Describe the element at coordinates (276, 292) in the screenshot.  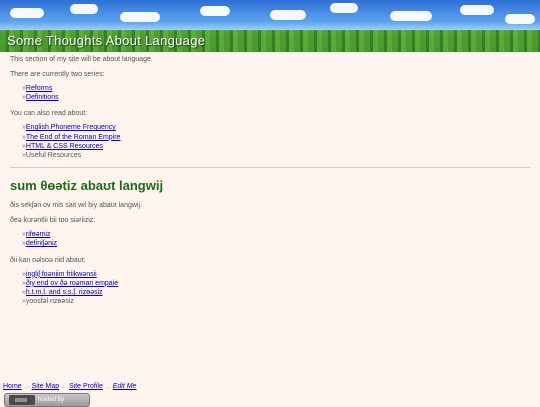
I see `list-item: »h.t.m.l. and s.s.ʃ. rizɵəsiz` at that location.